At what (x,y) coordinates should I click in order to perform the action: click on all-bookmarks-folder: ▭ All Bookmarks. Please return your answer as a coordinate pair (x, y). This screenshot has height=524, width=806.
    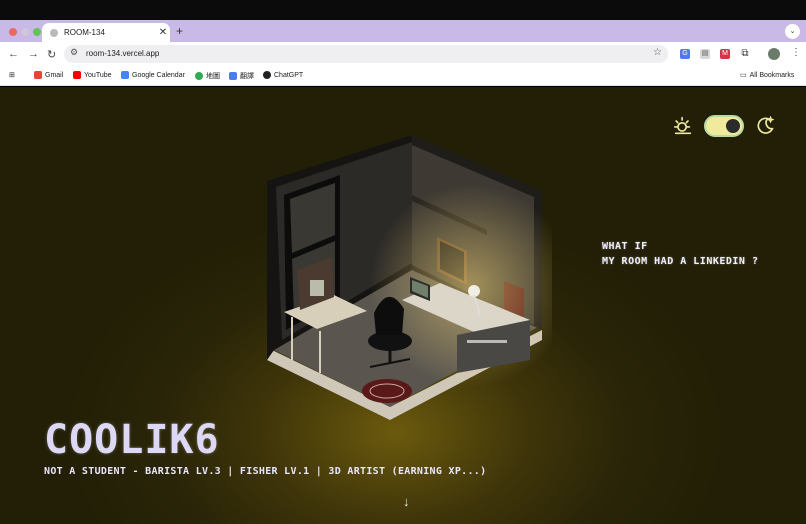
    Looking at the image, I should click on (767, 75).